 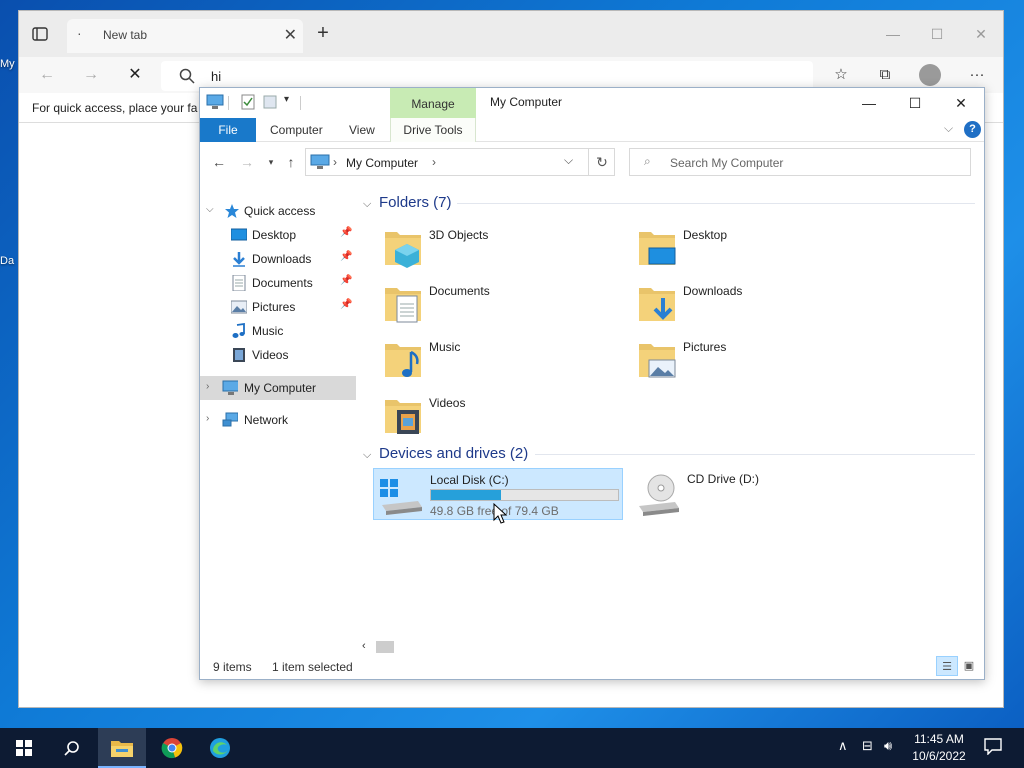 What do you see at coordinates (977, 75) in the screenshot?
I see `more-options-icon: ···` at bounding box center [977, 75].